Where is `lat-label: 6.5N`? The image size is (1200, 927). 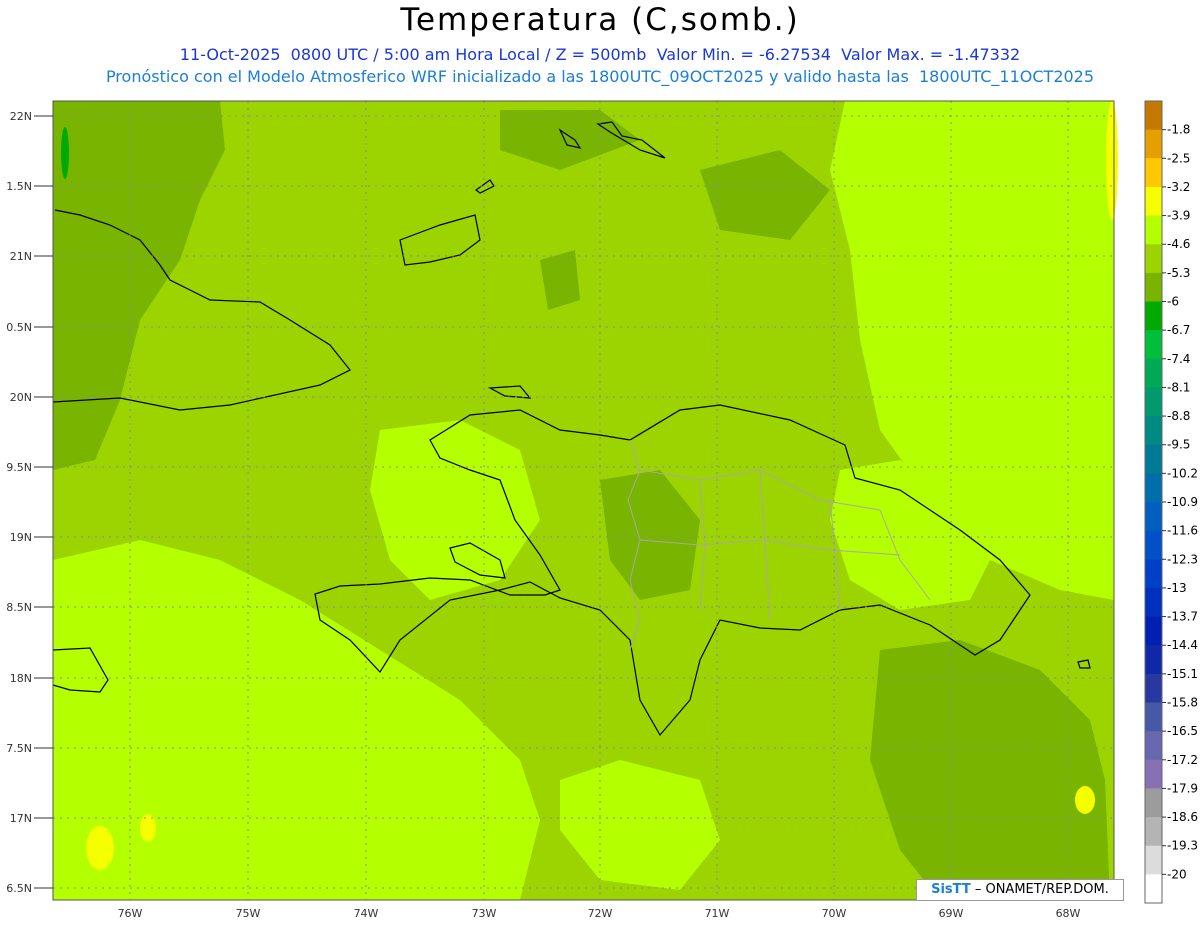 lat-label: 6.5N is located at coordinates (19, 888).